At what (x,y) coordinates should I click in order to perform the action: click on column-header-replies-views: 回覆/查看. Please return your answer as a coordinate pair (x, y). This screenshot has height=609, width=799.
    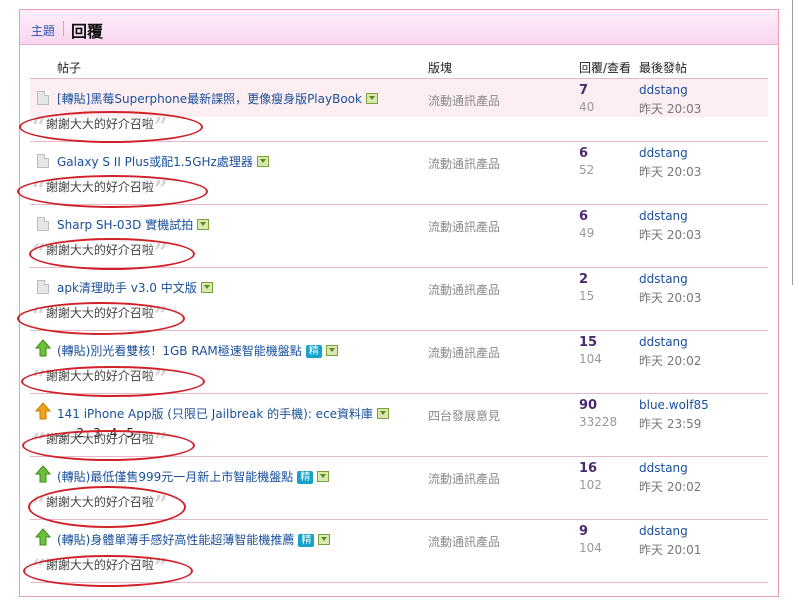
    Looking at the image, I should click on (605, 68).